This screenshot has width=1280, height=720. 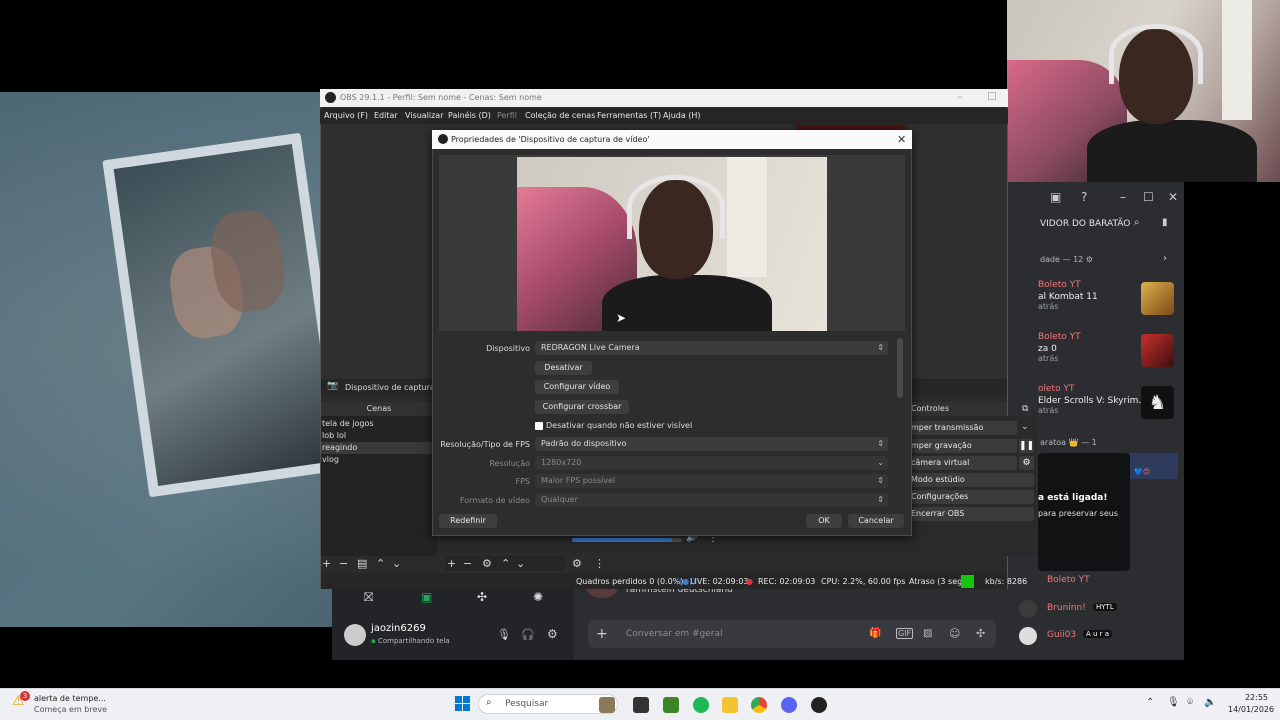 What do you see at coordinates (876, 521) in the screenshot?
I see `cancel-button: Cancelar` at bounding box center [876, 521].